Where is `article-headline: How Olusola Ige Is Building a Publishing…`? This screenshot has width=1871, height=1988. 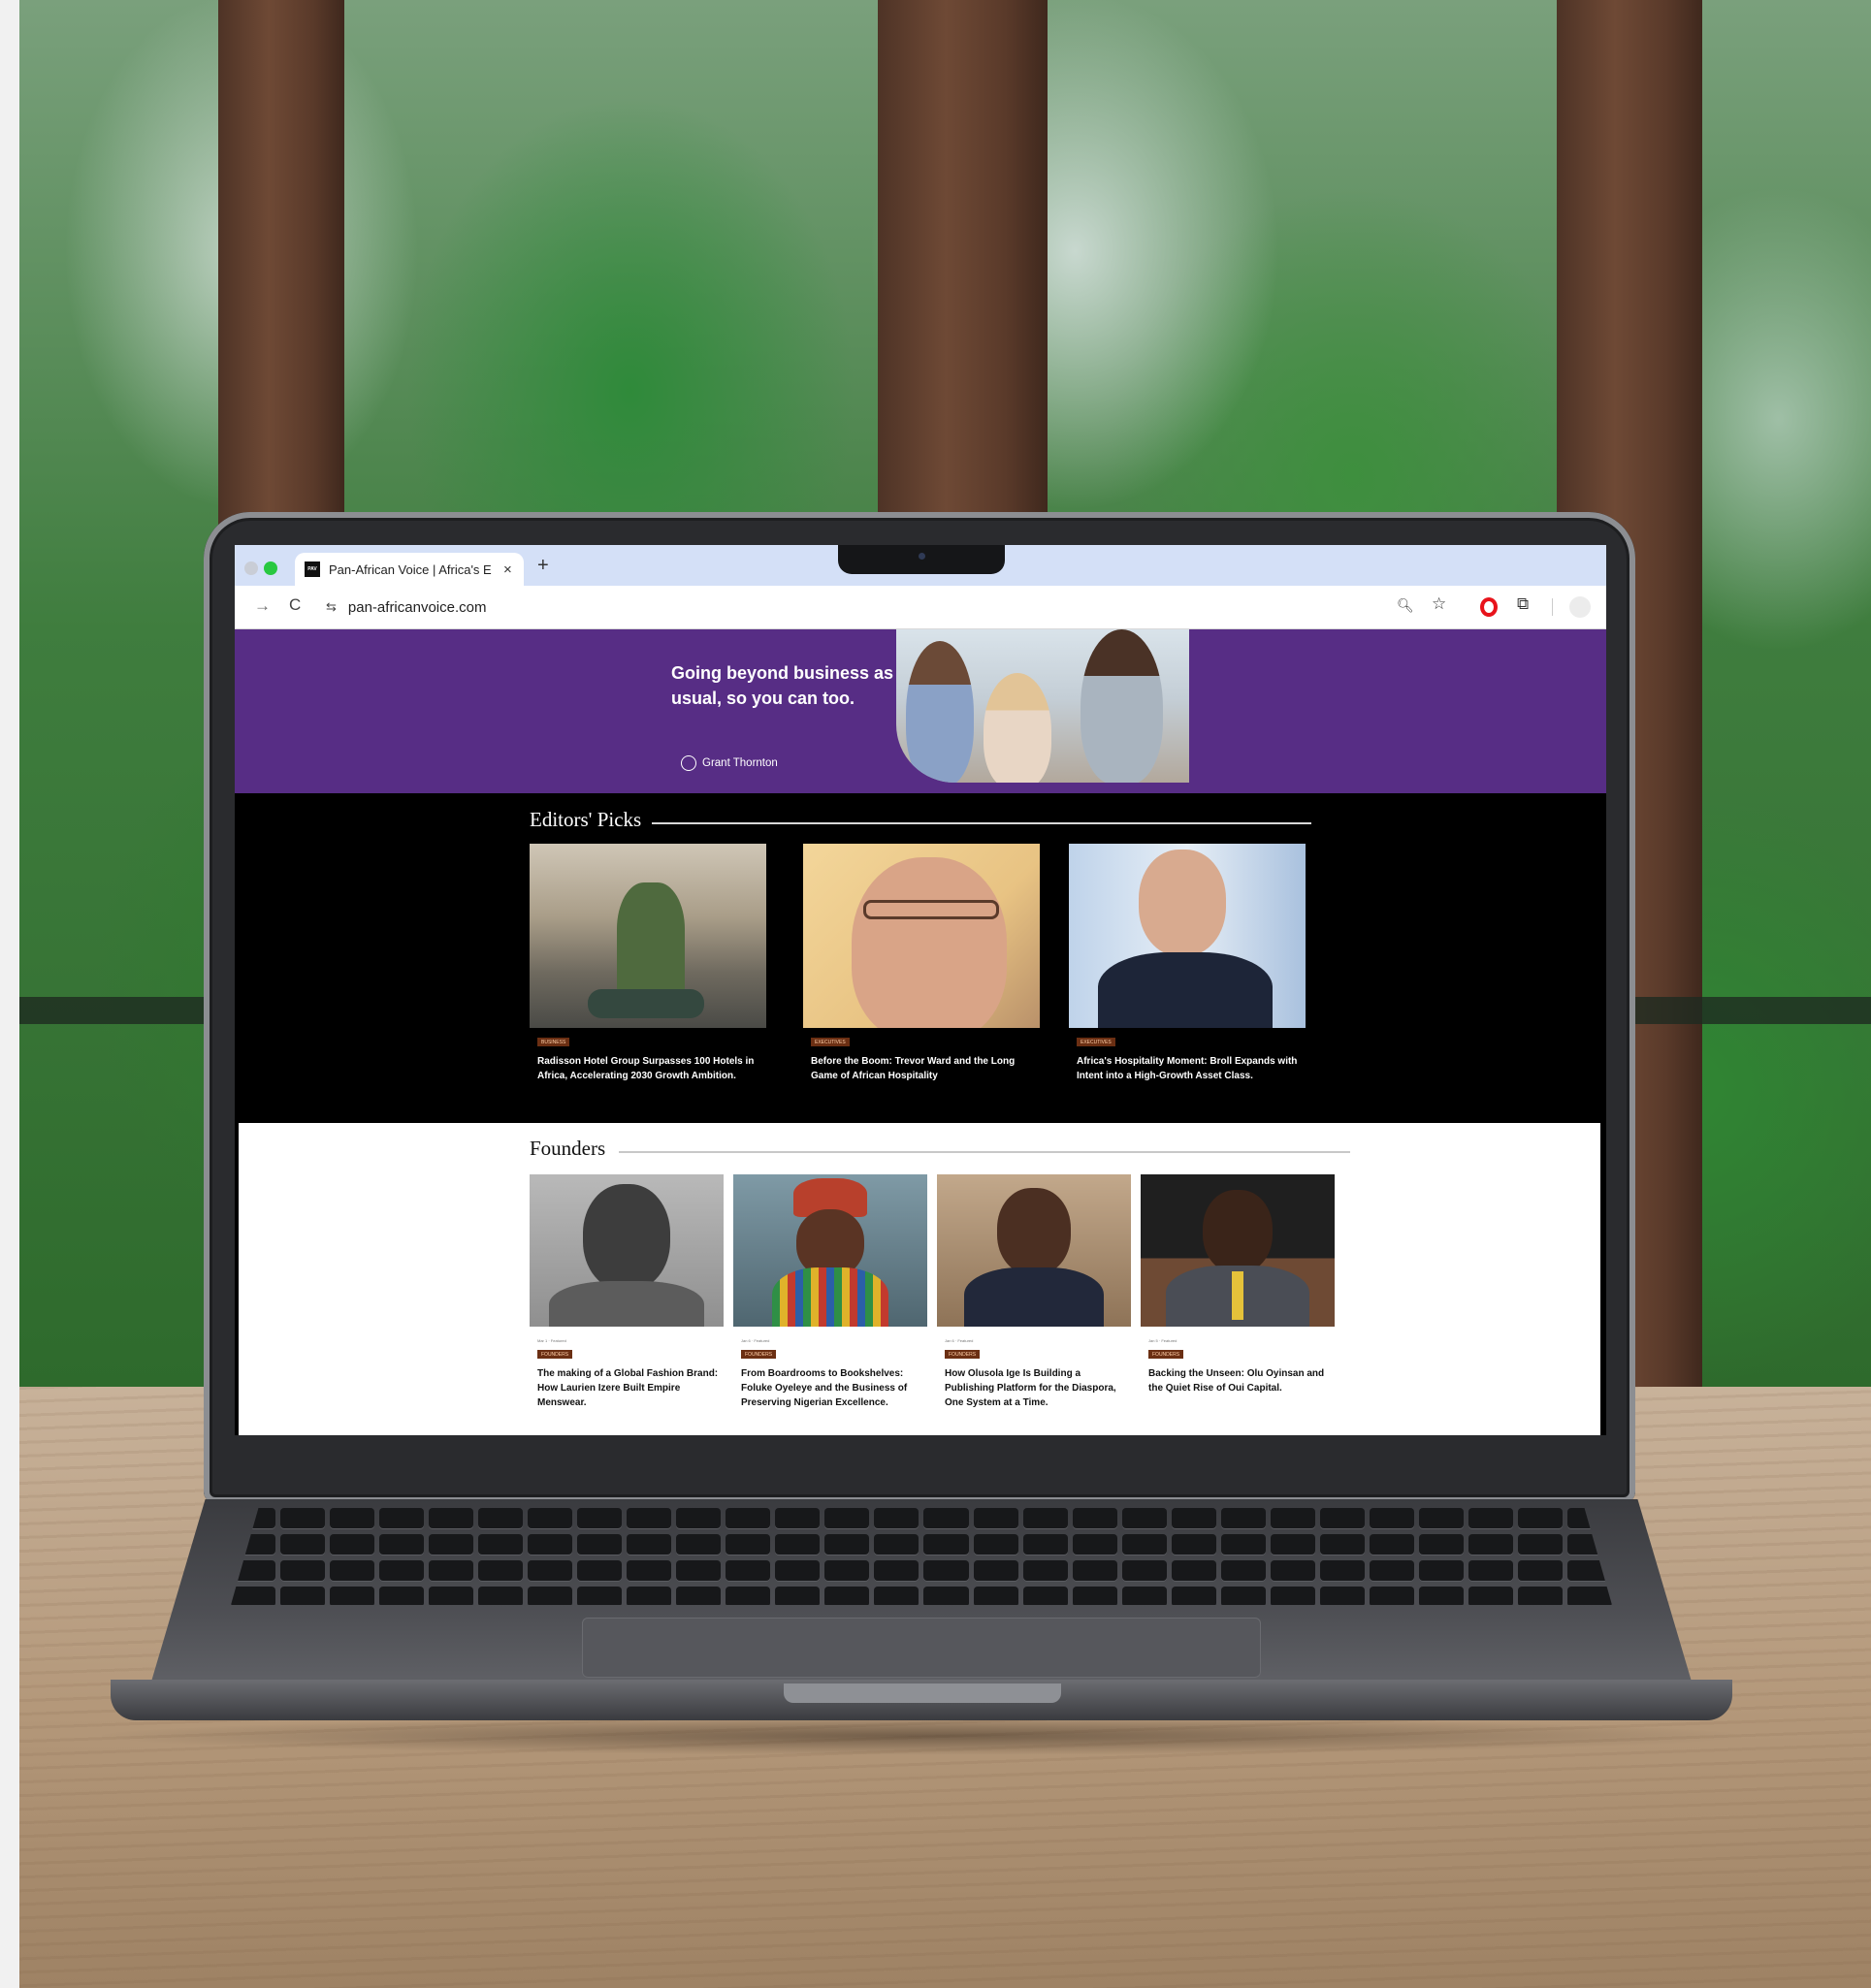
article-headline: How Olusola Ige Is Building a Publishing… is located at coordinates (1036, 1388).